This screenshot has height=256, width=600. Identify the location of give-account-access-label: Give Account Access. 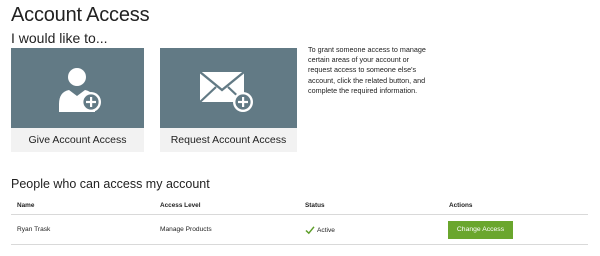
(77, 140).